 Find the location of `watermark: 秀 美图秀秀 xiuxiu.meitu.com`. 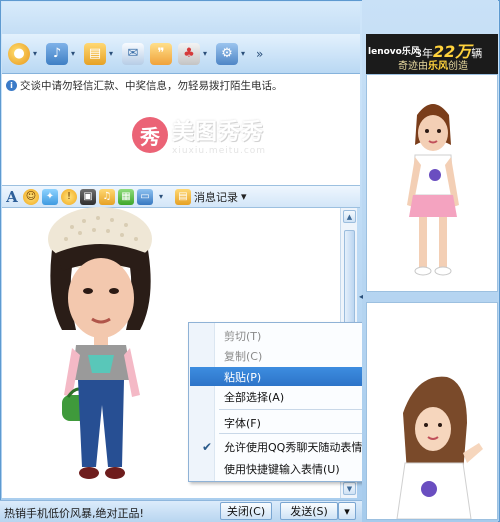

watermark: 秀 美图秀秀 xiuxiu.meitu.com is located at coordinates (199, 135).